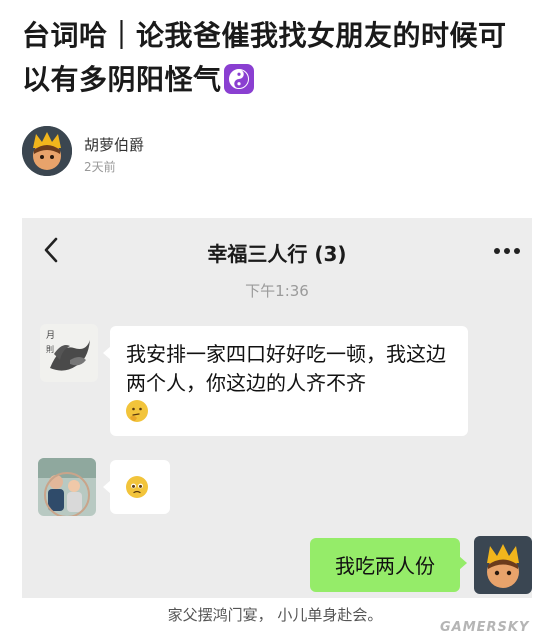 The height and width of the screenshot is (643, 550). What do you see at coordinates (277, 291) in the screenshot?
I see `message-timestamp: 下午1:36` at bounding box center [277, 291].